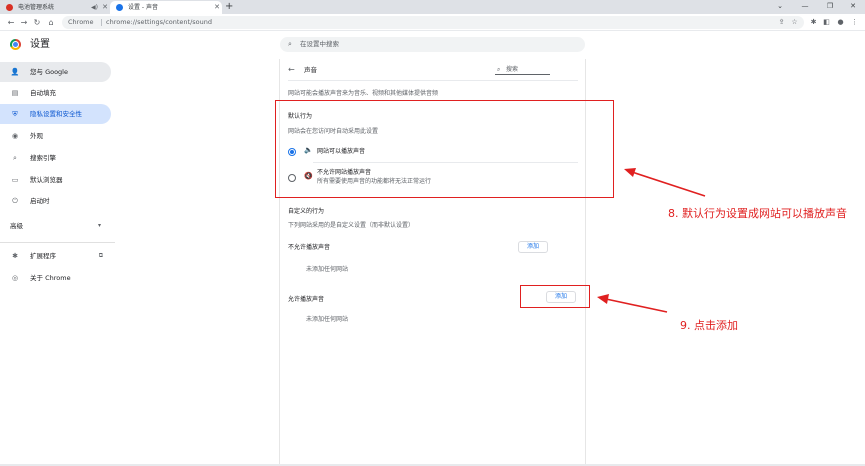 Image resolution: width=865 pixels, height=466 pixels. Describe the element at coordinates (709, 325) in the screenshot. I see `annotation-step9-text: 9. 点击添加` at that location.